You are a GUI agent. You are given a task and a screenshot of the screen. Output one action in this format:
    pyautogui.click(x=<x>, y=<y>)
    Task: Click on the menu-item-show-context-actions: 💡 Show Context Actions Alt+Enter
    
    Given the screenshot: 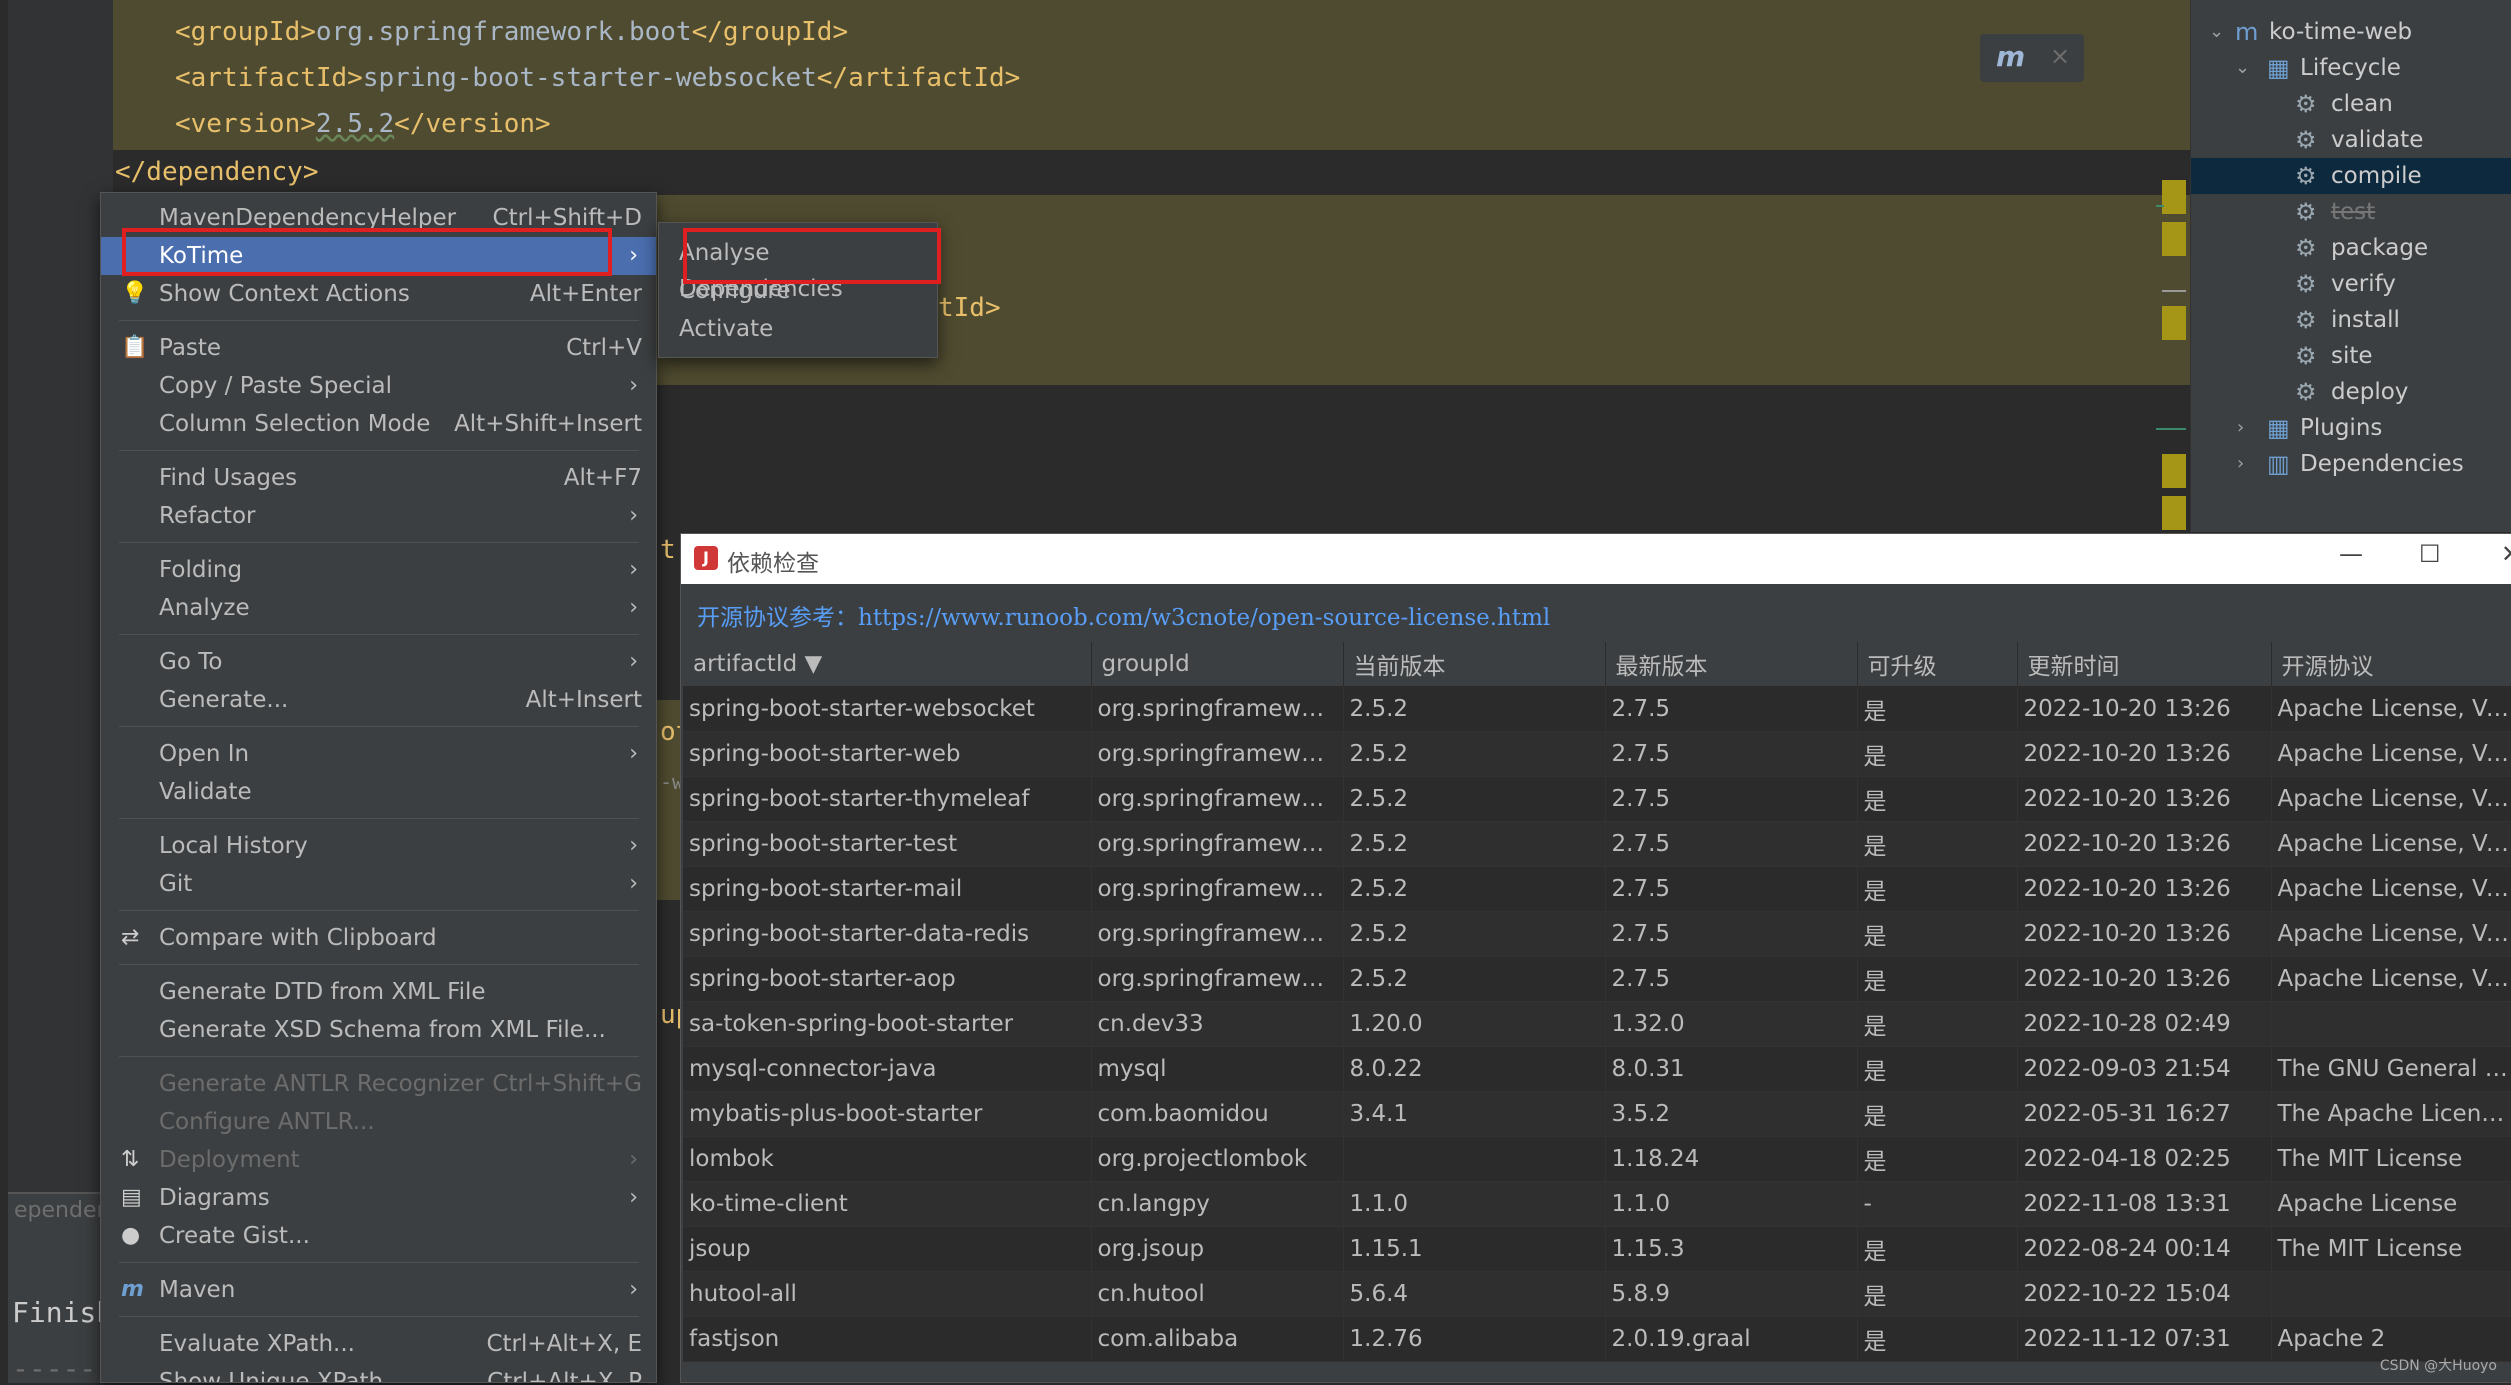 What is the action you would take?
    pyautogui.click(x=378, y=294)
    